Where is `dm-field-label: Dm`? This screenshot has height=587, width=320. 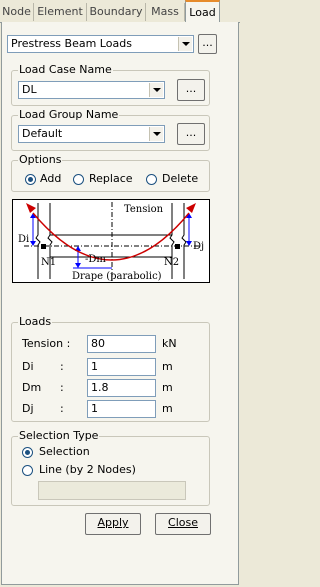 dm-field-label: Dm is located at coordinates (32, 387).